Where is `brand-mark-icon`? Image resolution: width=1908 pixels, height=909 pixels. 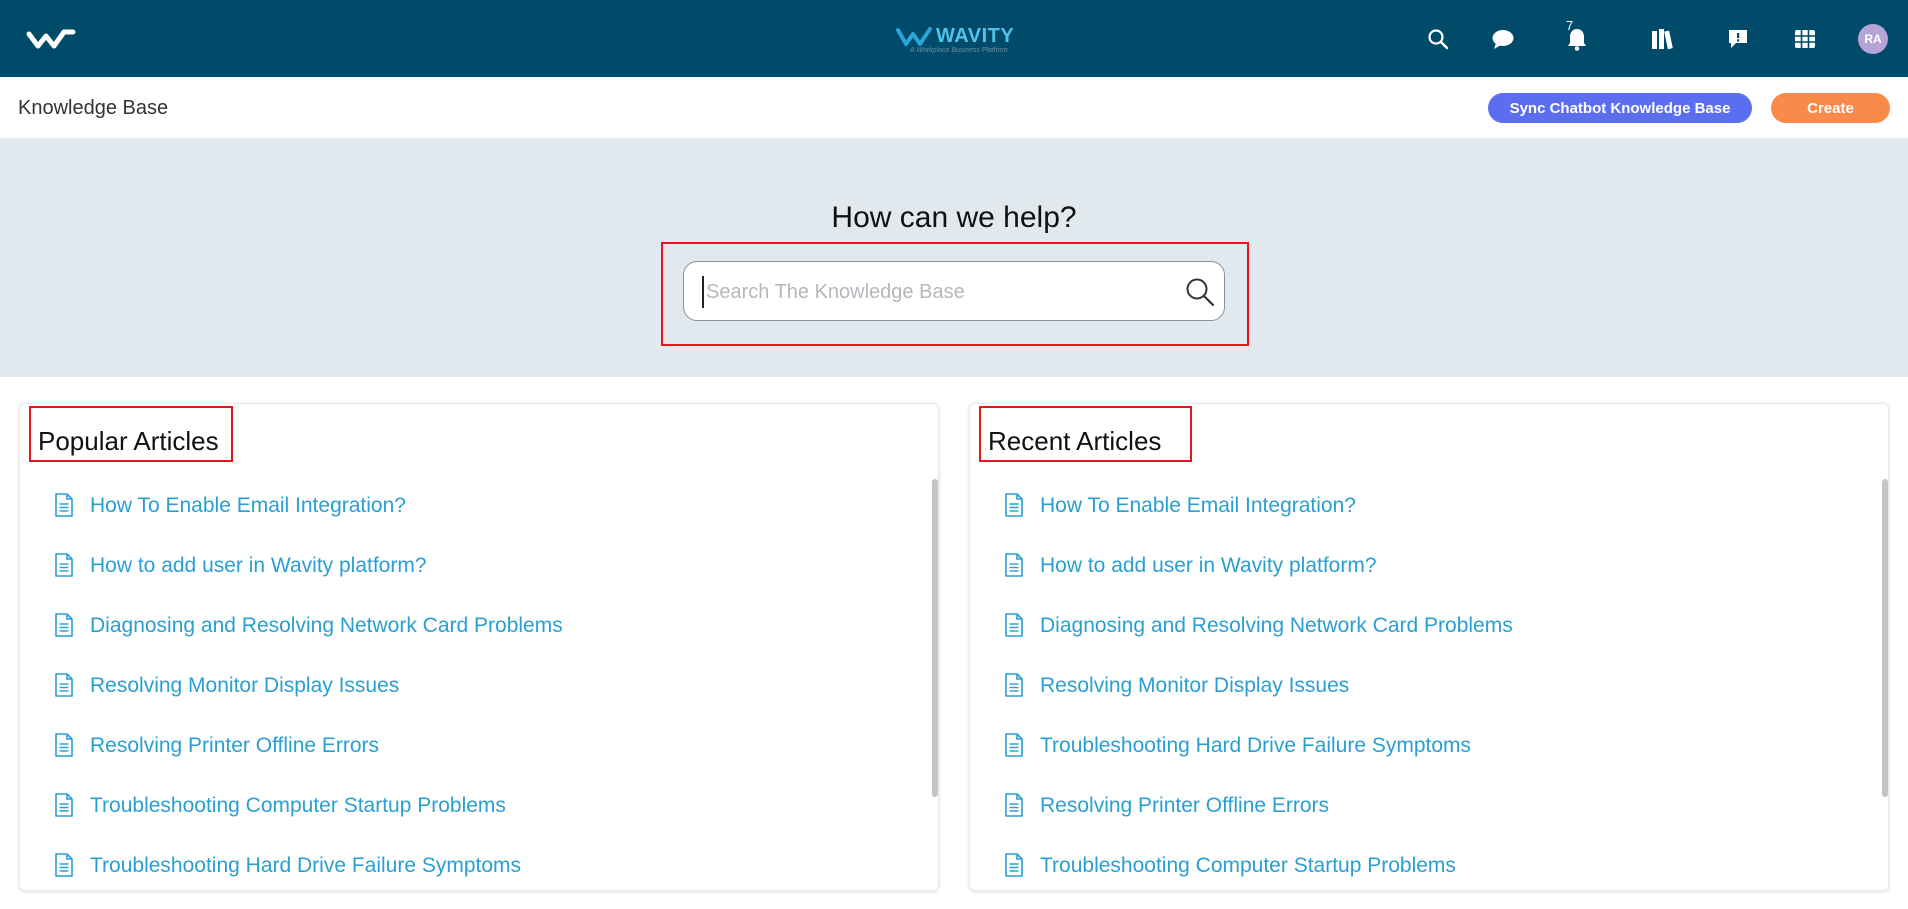
brand-mark-icon is located at coordinates (914, 36).